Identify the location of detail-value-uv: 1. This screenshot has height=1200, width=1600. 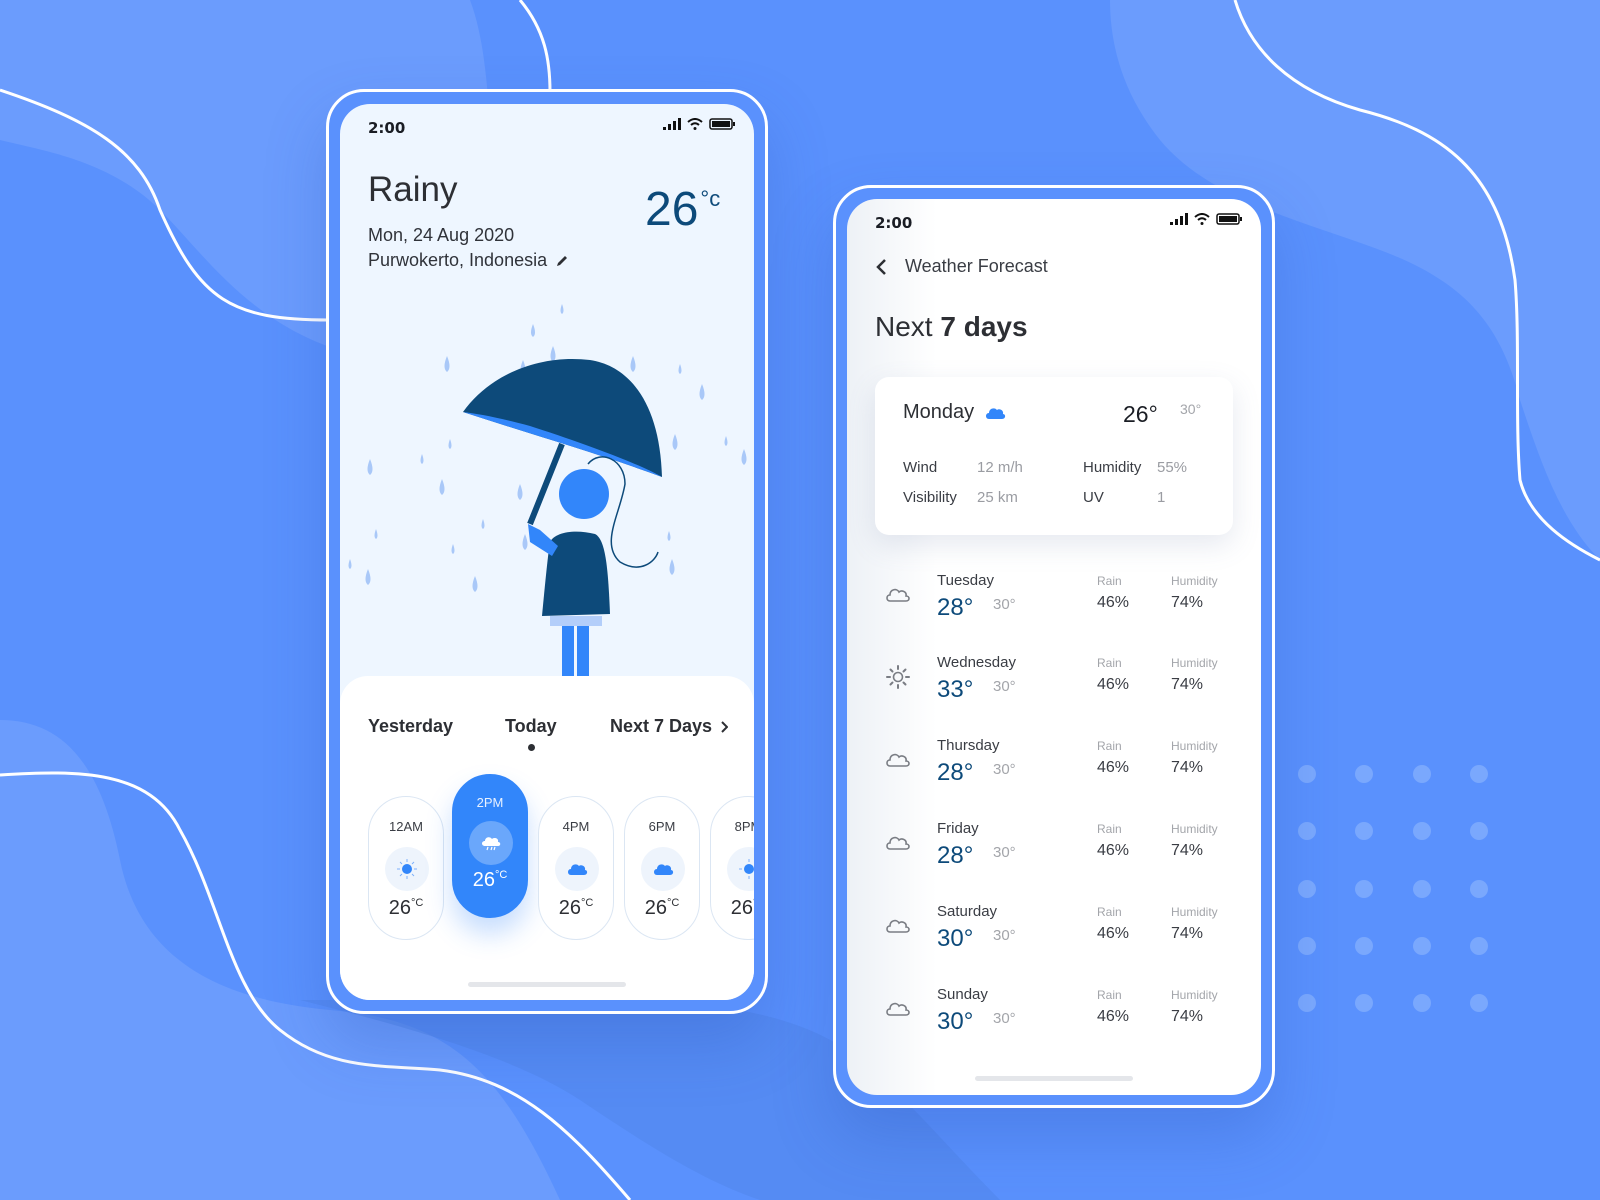
(1161, 497).